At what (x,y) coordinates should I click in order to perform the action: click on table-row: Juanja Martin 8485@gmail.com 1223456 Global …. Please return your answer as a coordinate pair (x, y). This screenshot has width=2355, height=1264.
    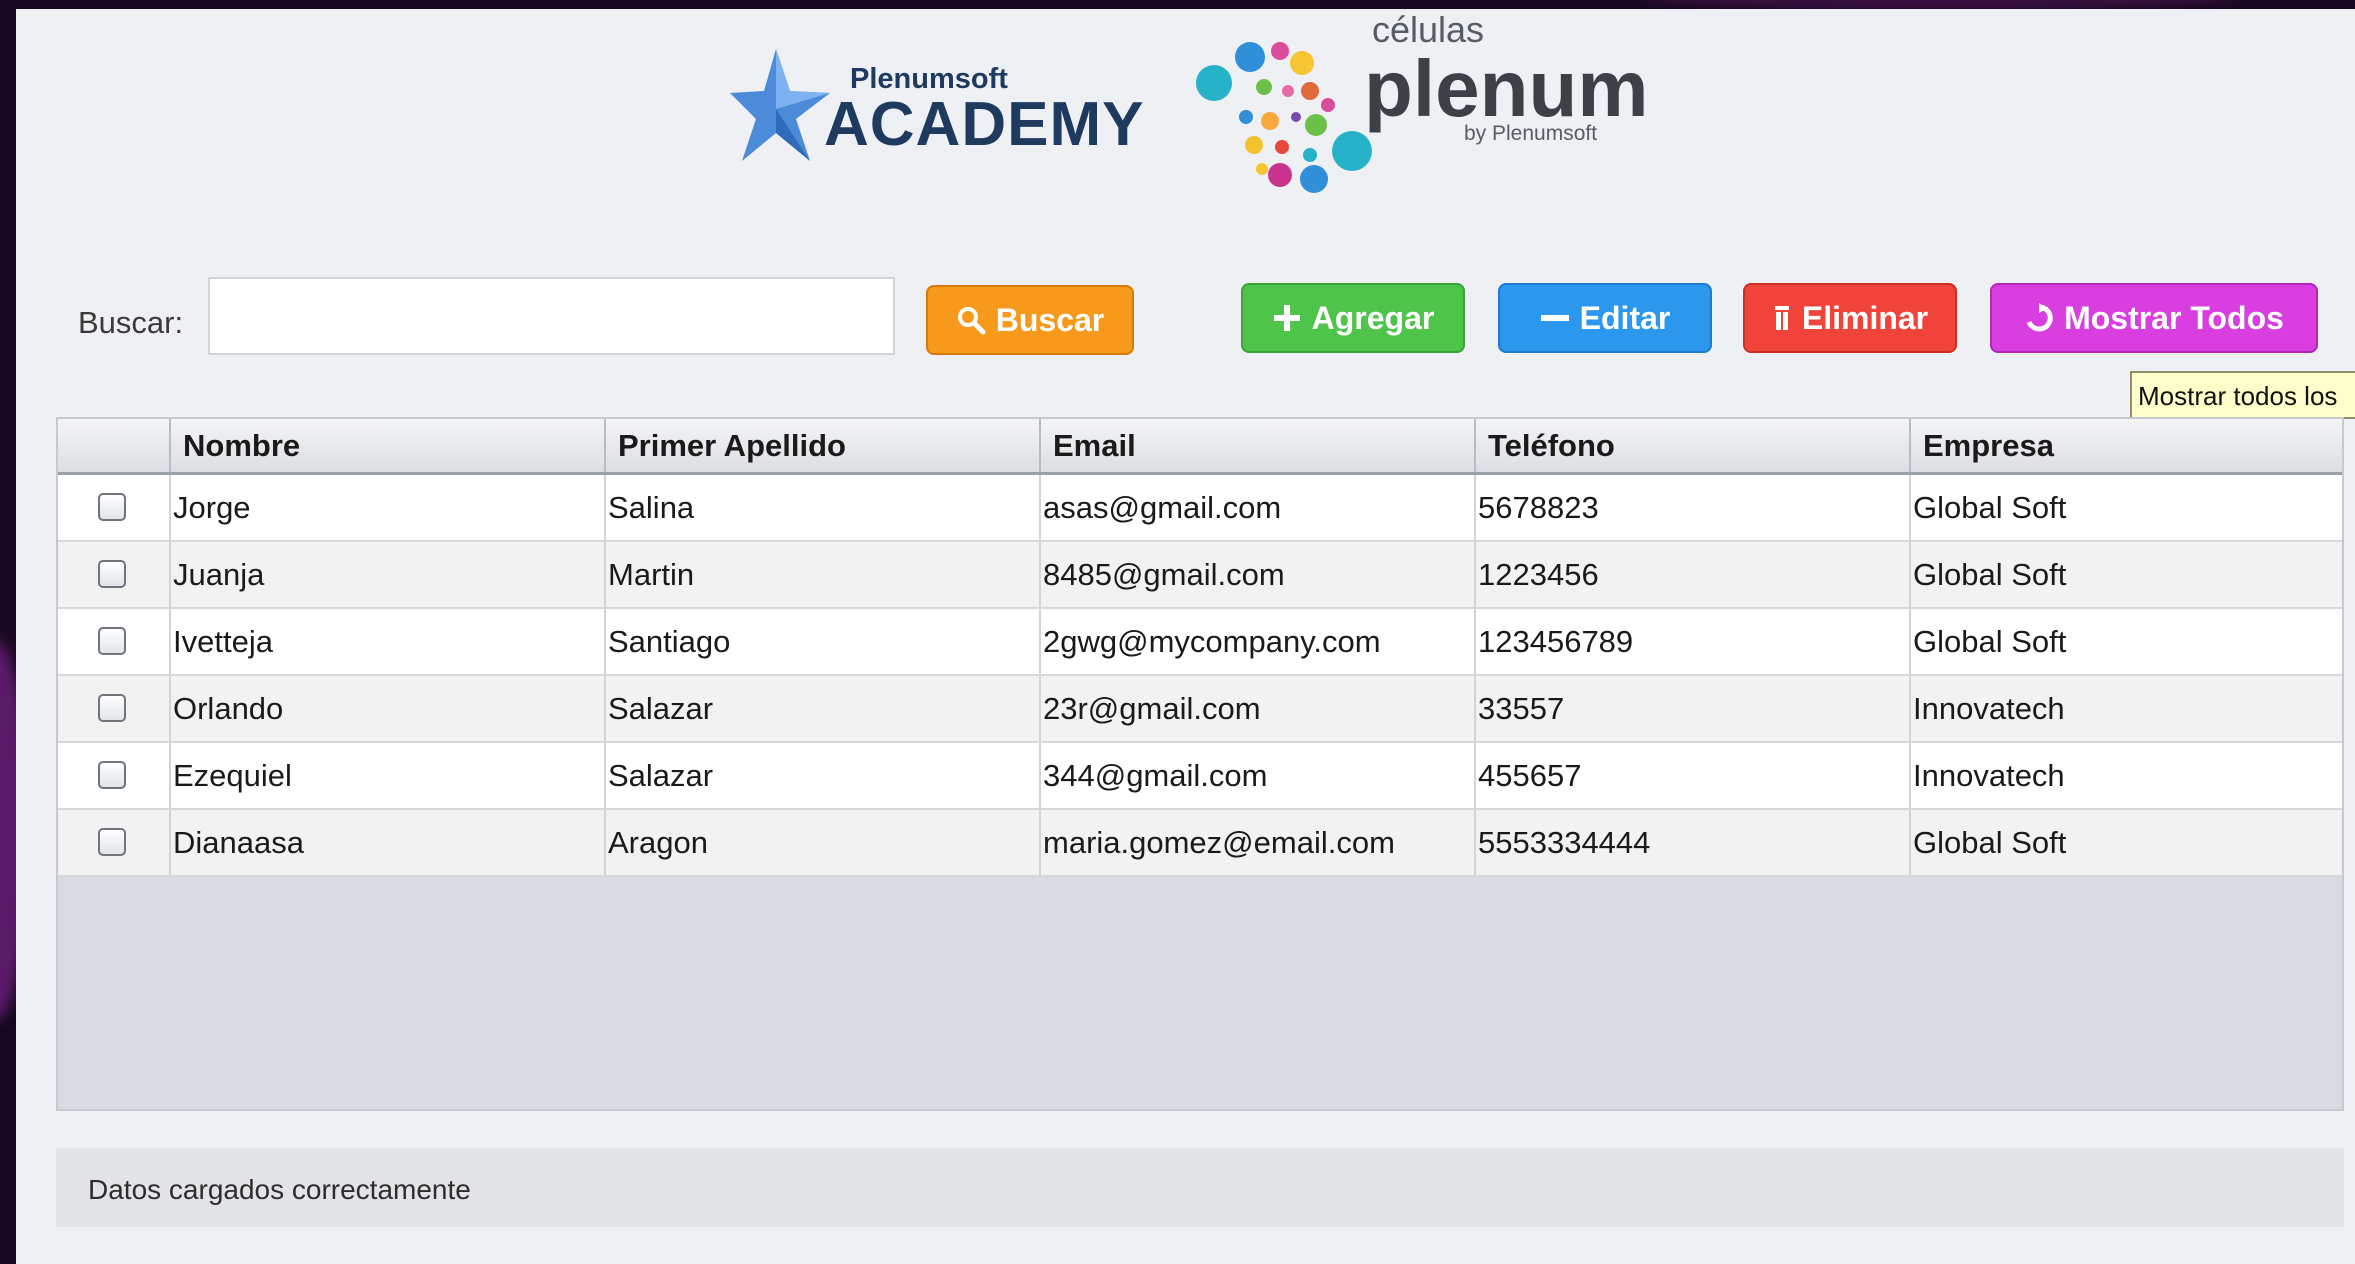
    Looking at the image, I should click on (1200, 575).